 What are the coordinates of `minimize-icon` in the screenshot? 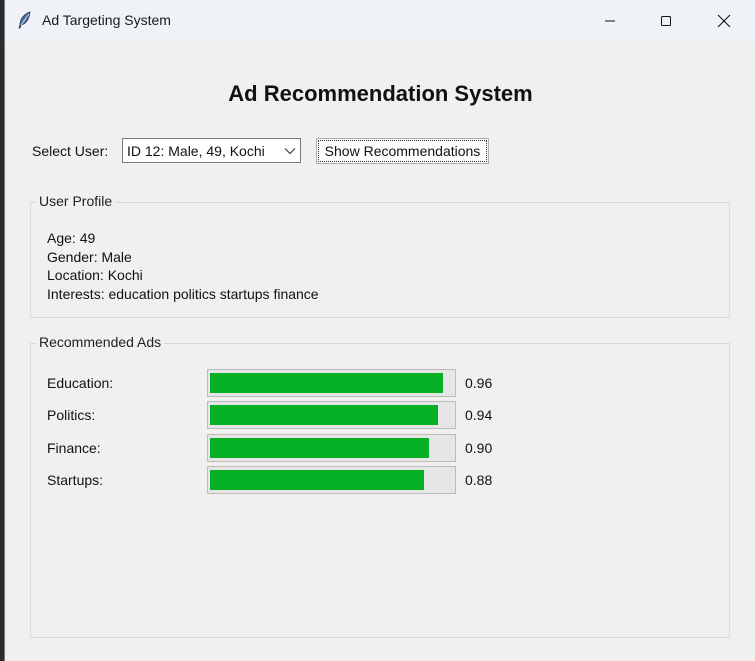 It's located at (610, 20).